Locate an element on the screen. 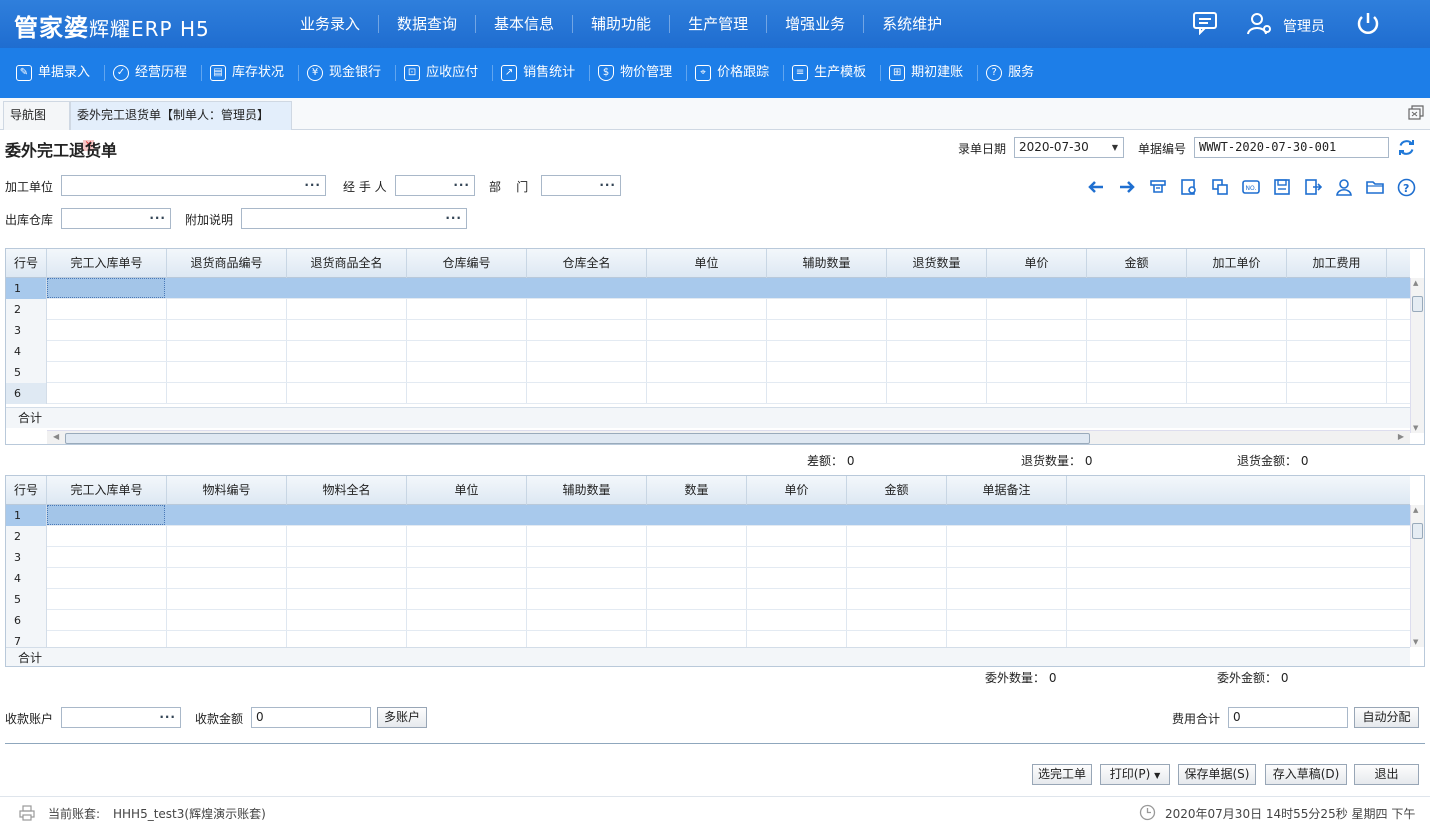 This screenshot has height=827, width=1430. vertical-scrollbar: ▲ ▼ is located at coordinates (1417, 576).